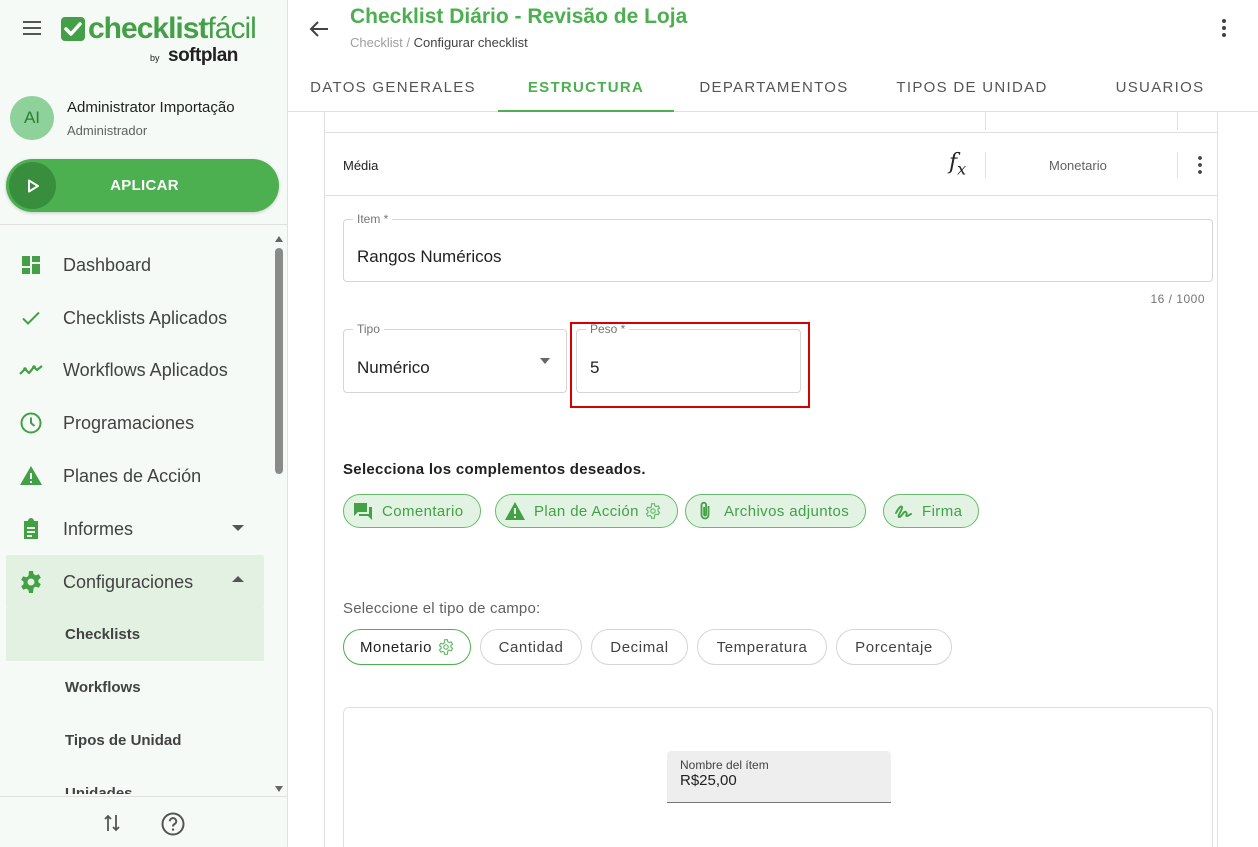 The width and height of the screenshot is (1258, 847). Describe the element at coordinates (279, 514) in the screenshot. I see `sidebar-scrollbar` at that location.